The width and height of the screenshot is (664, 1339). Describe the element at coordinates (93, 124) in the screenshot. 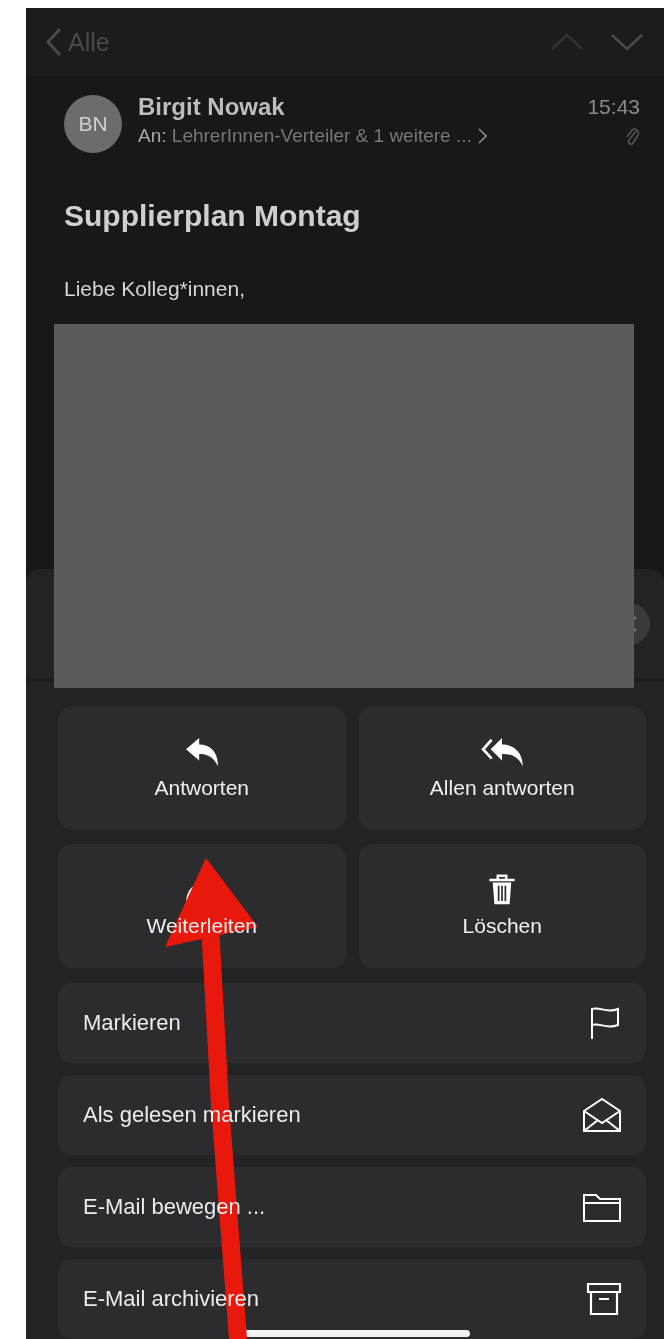

I see `avatar: BN` at that location.